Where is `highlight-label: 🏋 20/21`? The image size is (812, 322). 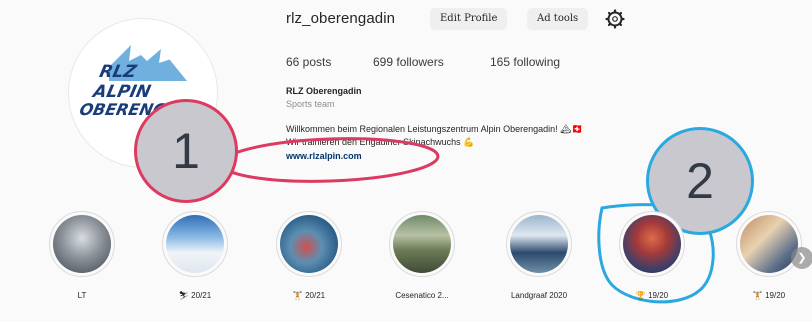
highlight-label: 🏋 20/21 is located at coordinates (309, 295).